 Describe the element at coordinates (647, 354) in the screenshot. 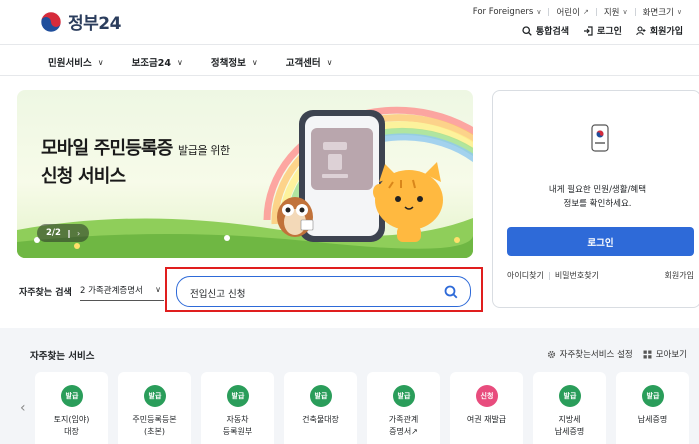

I see `grid-icon` at that location.